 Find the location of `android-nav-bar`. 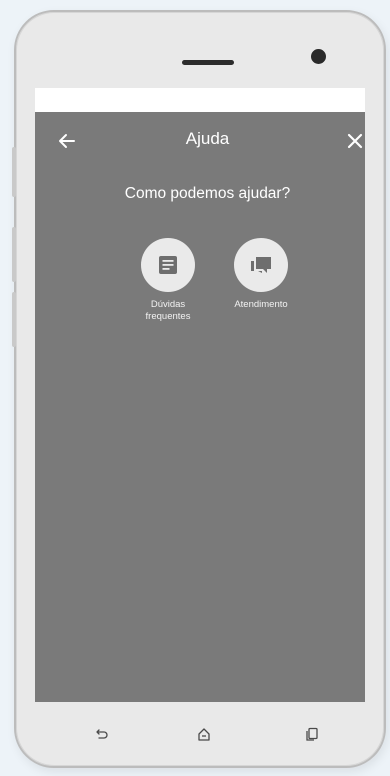

android-nav-bar is located at coordinates (186, 730).